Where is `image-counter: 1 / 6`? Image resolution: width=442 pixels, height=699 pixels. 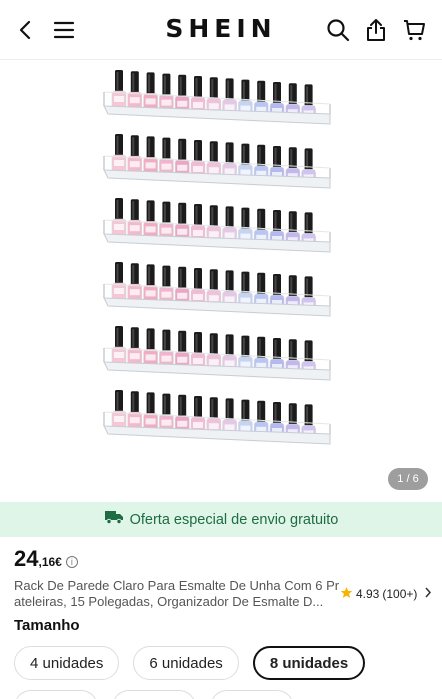 image-counter: 1 / 6 is located at coordinates (408, 479).